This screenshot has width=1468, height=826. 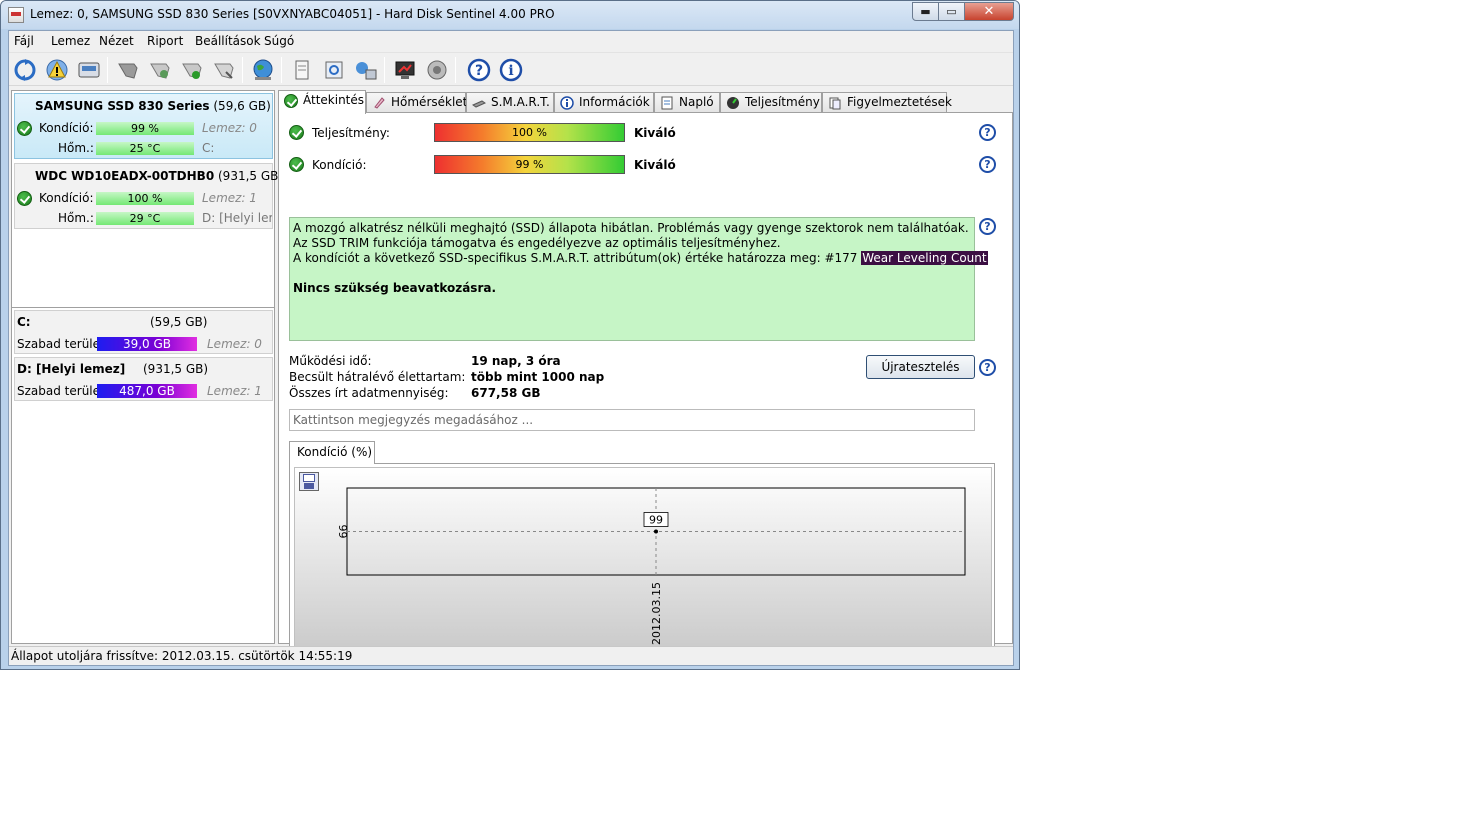 I want to click on tab-smart: S.M.A.R.T., so click(x=510, y=102).